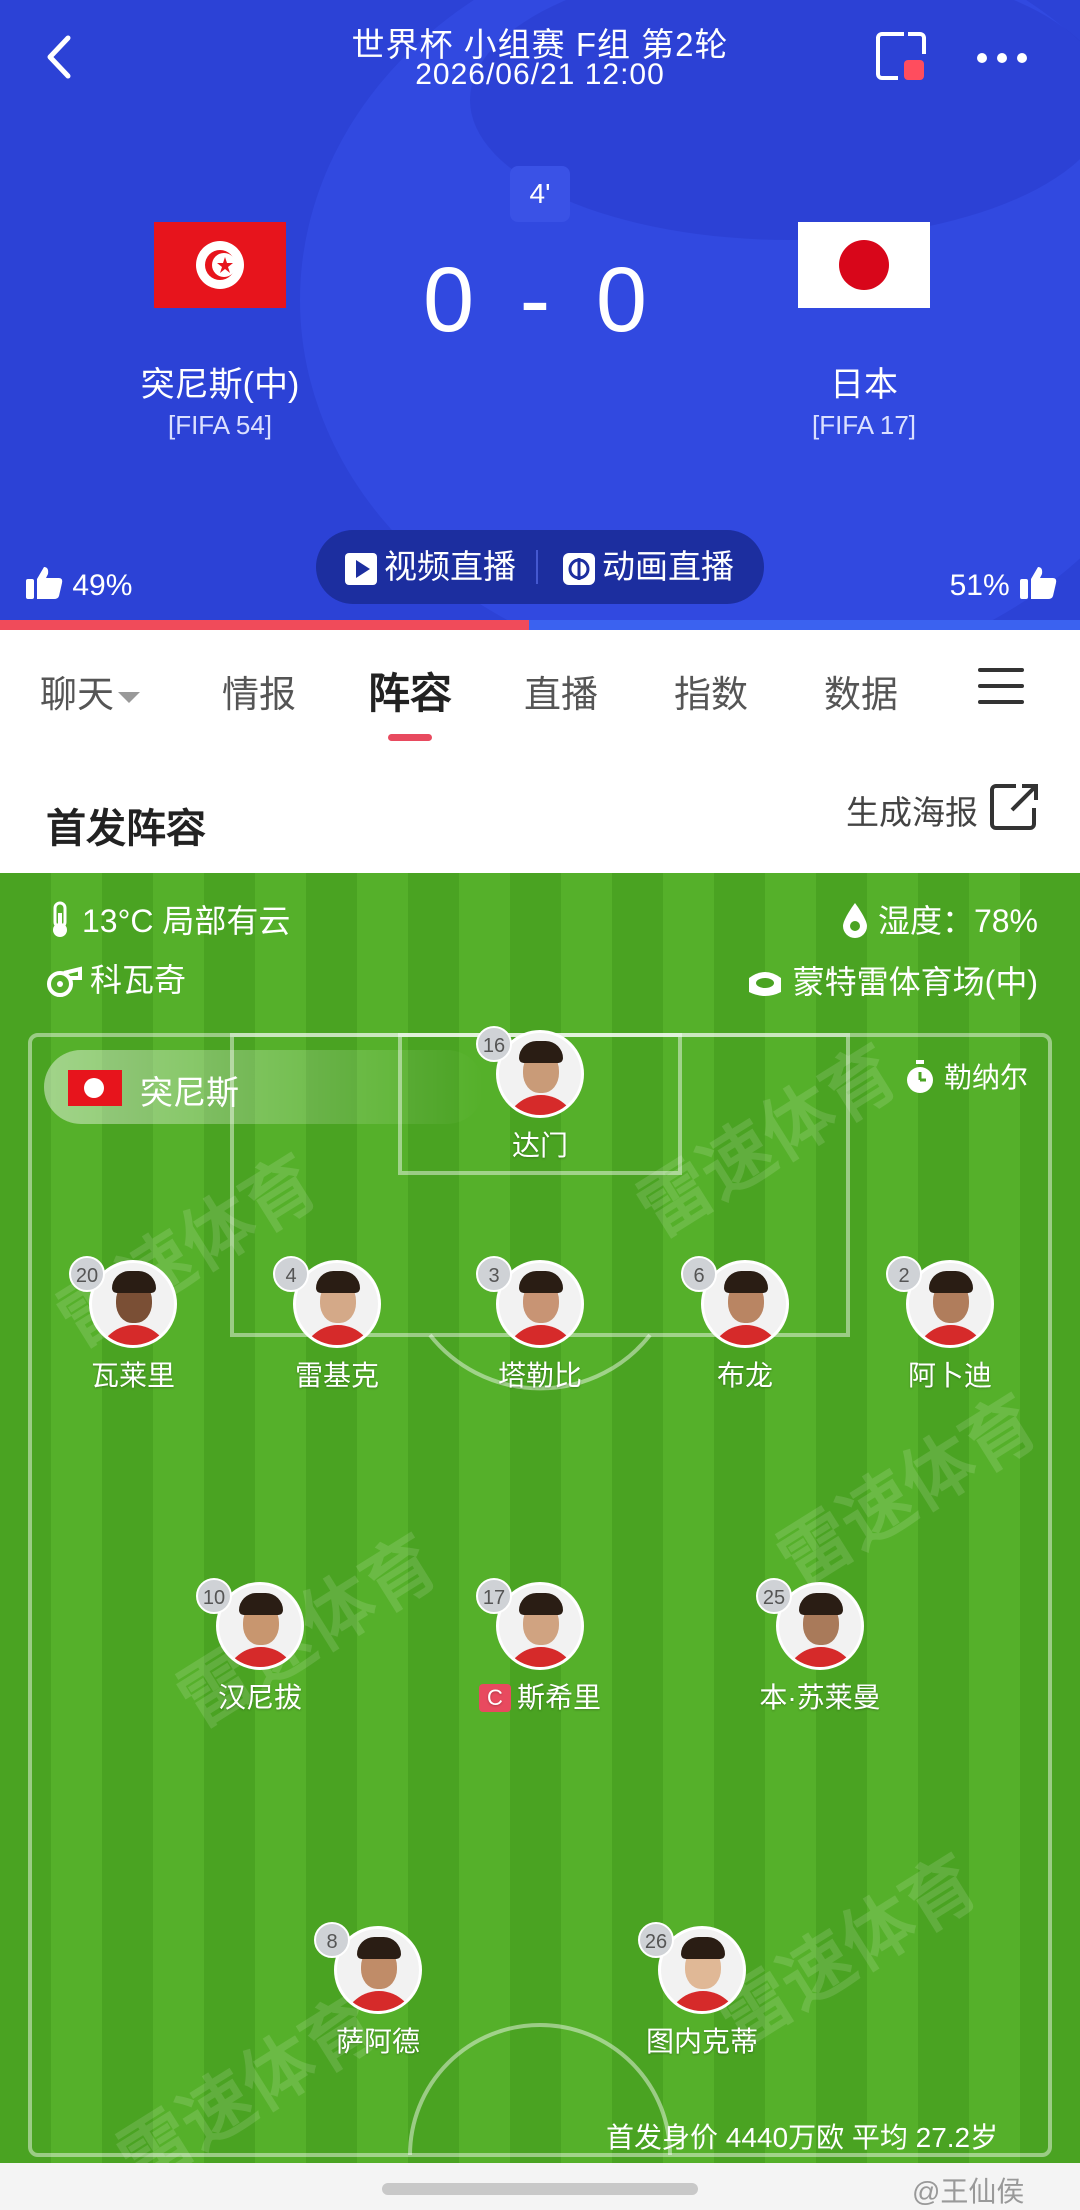 The image size is (1080, 2210). What do you see at coordinates (986, 1077) in the screenshot?
I see `coach-name: 勒纳尔` at bounding box center [986, 1077].